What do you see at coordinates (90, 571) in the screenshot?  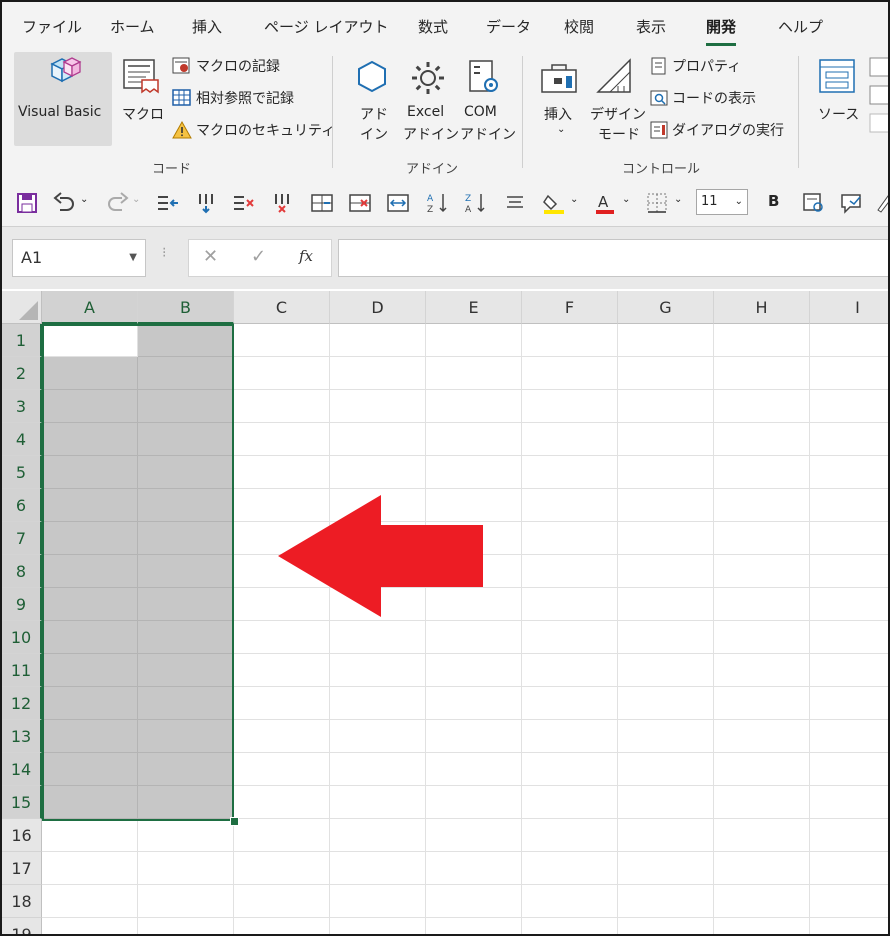 I see `cell-a8` at bounding box center [90, 571].